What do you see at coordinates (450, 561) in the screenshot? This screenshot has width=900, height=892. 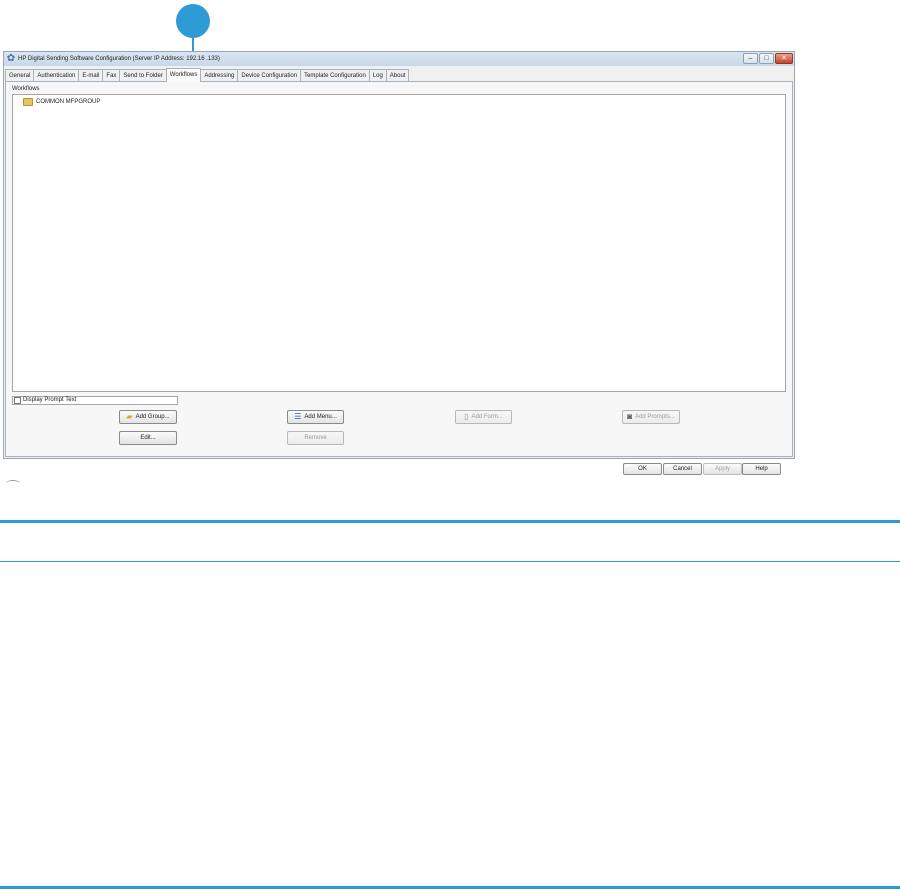 I see `divider-middle` at bounding box center [450, 561].